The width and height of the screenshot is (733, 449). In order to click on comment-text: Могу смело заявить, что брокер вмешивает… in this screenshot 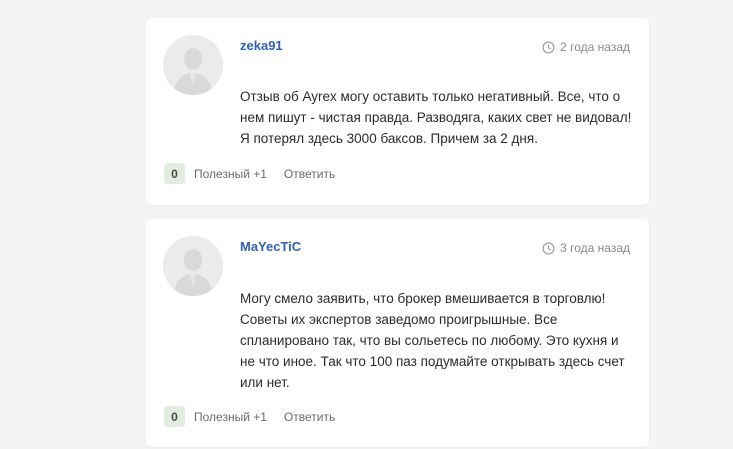, I will do `click(438, 340)`.